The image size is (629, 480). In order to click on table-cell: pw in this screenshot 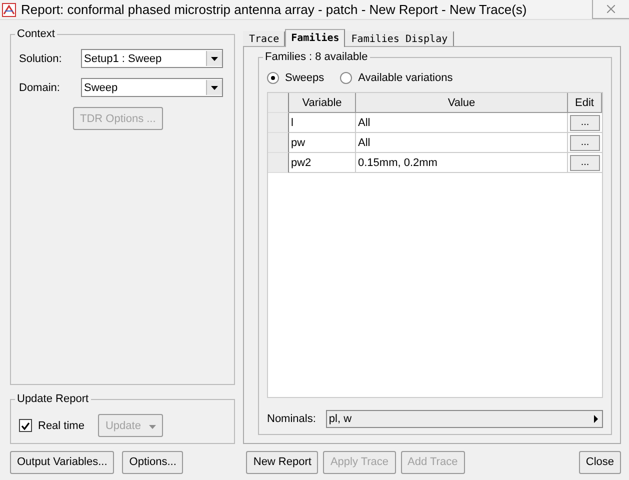, I will do `click(322, 143)`.